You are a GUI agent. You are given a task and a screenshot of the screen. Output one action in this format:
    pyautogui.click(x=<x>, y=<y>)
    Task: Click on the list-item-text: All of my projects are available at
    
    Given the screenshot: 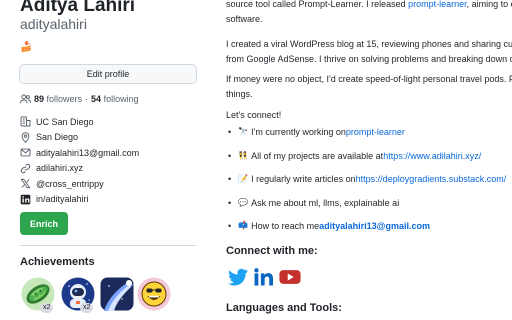 What is the action you would take?
    pyautogui.click(x=317, y=155)
    